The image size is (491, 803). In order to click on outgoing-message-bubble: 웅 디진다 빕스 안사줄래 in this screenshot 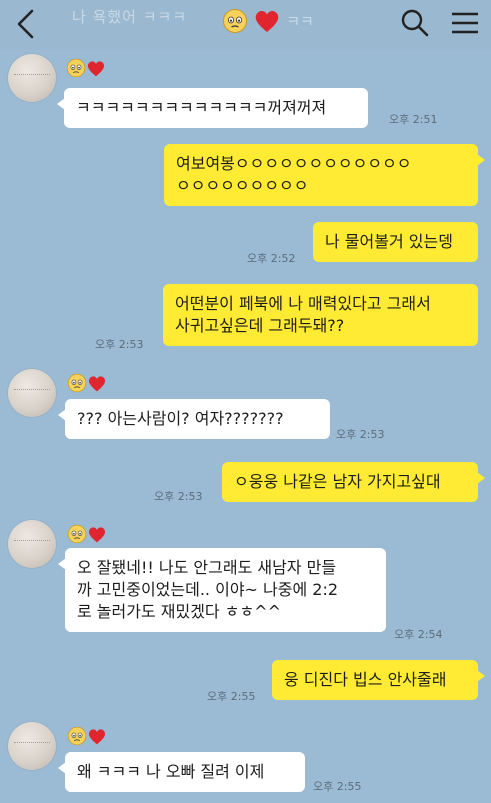, I will do `click(378, 680)`.